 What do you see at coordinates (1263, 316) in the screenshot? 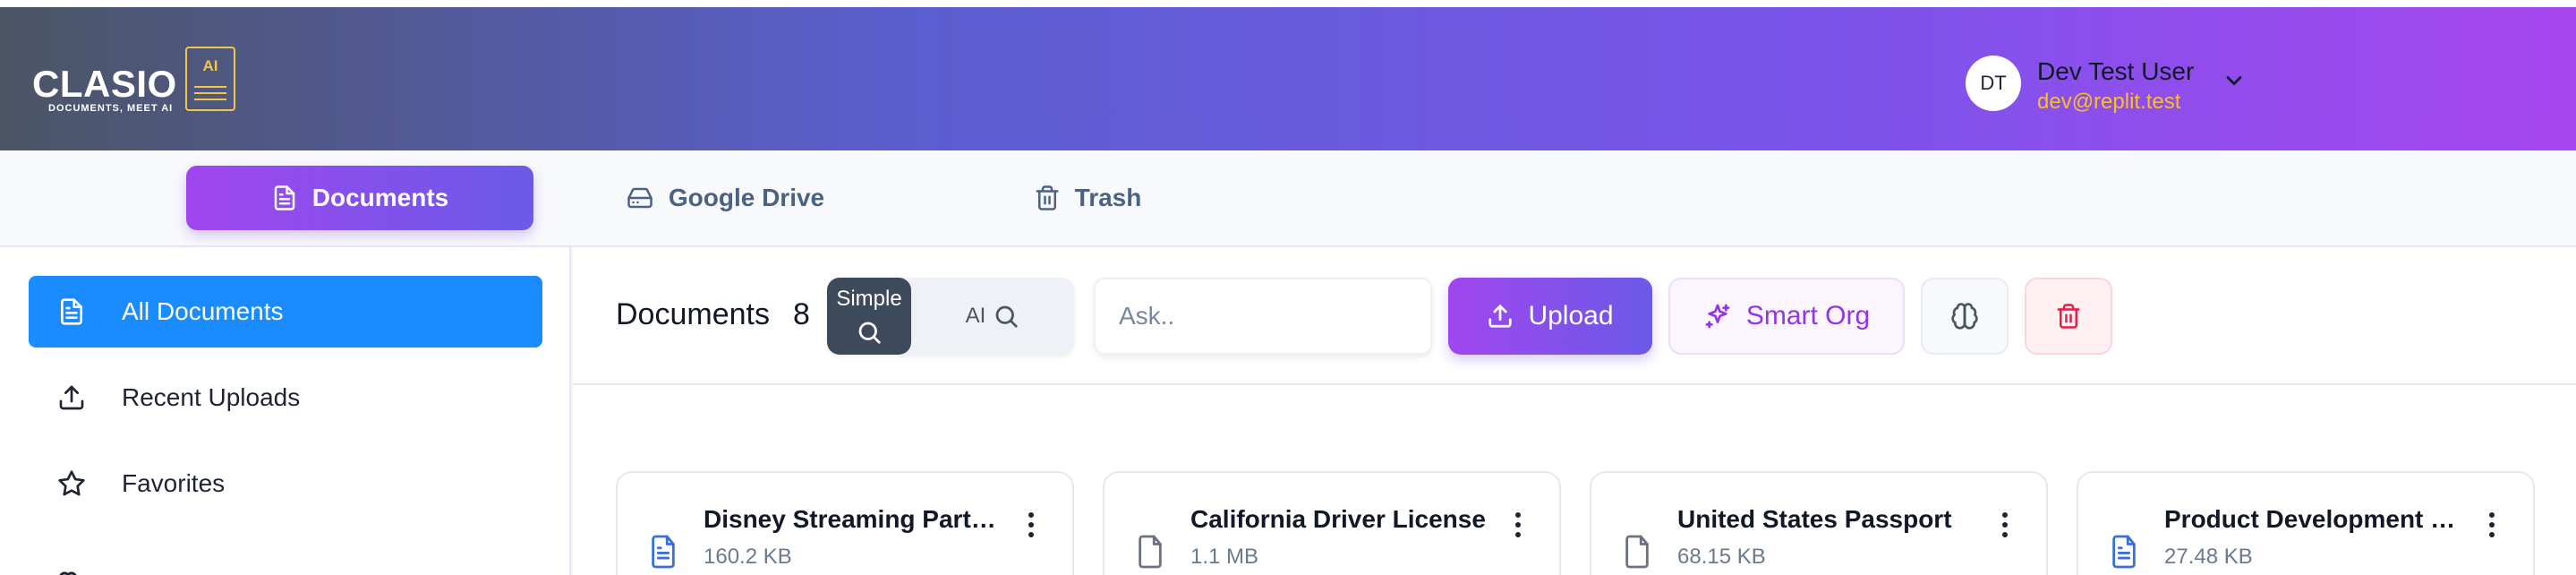
I see `ask-input` at bounding box center [1263, 316].